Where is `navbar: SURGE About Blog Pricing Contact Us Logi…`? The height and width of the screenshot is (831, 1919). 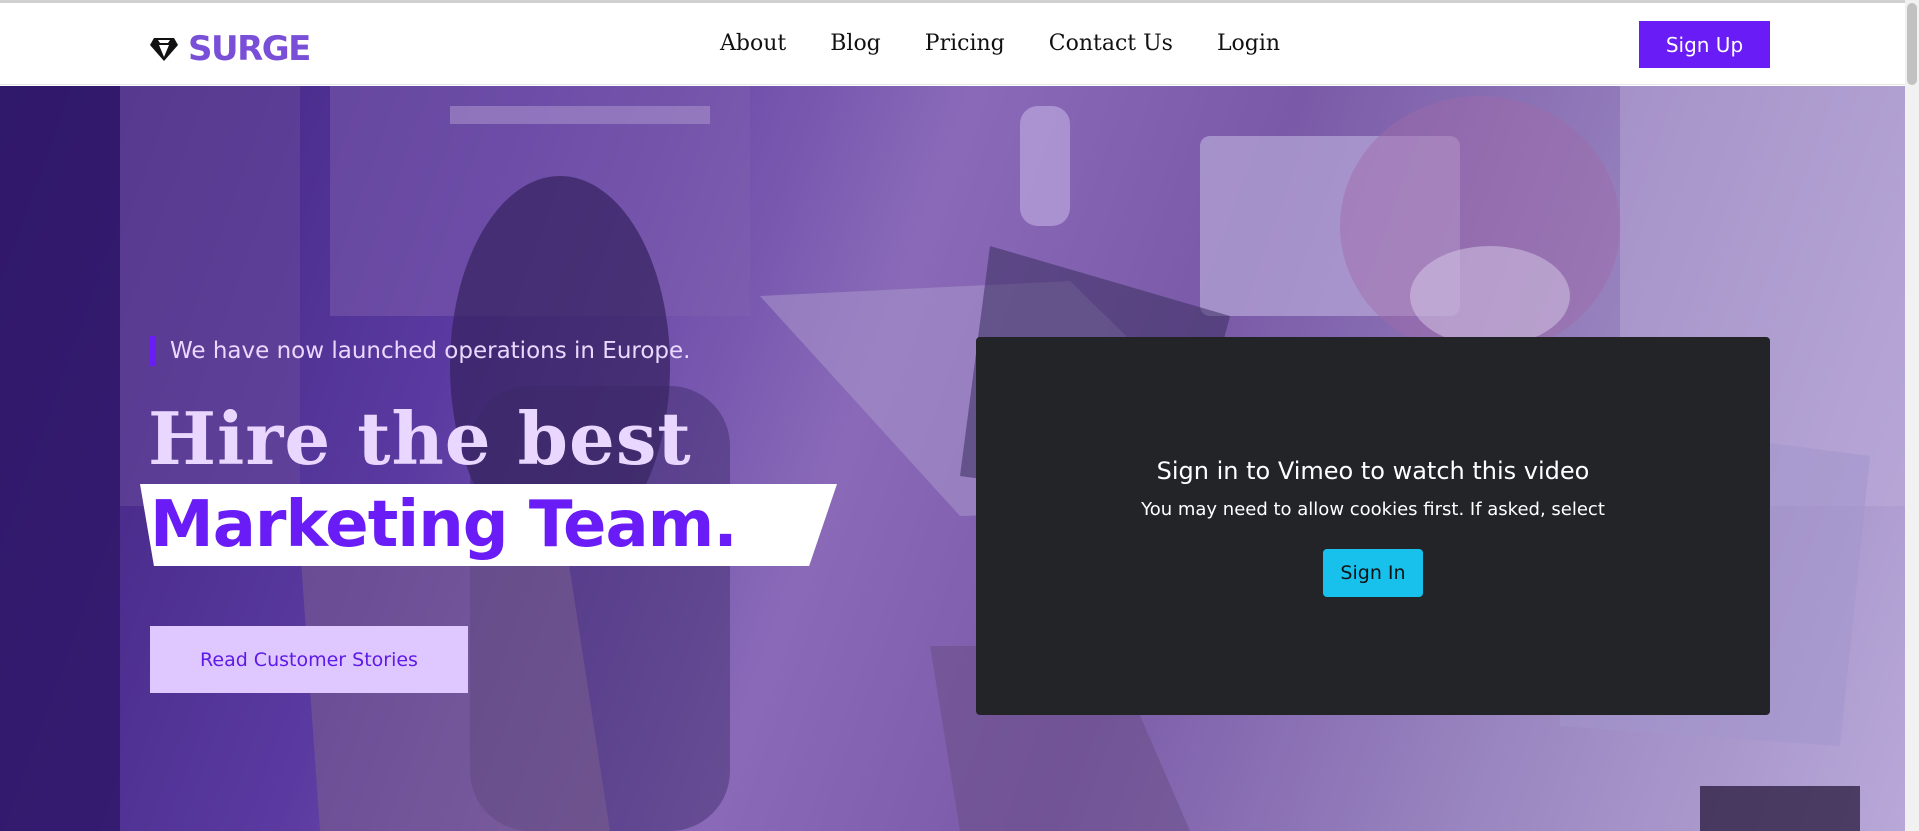 navbar: SURGE About Blog Pricing Contact Us Logi… is located at coordinates (952, 44).